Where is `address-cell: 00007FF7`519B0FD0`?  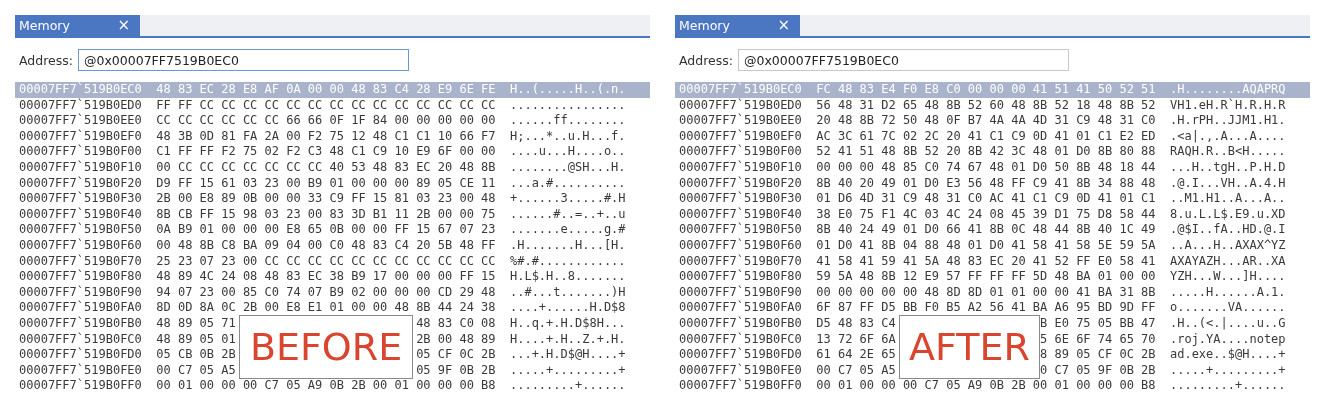
address-cell: 00007FF7`519B0FD0 is located at coordinates (740, 355).